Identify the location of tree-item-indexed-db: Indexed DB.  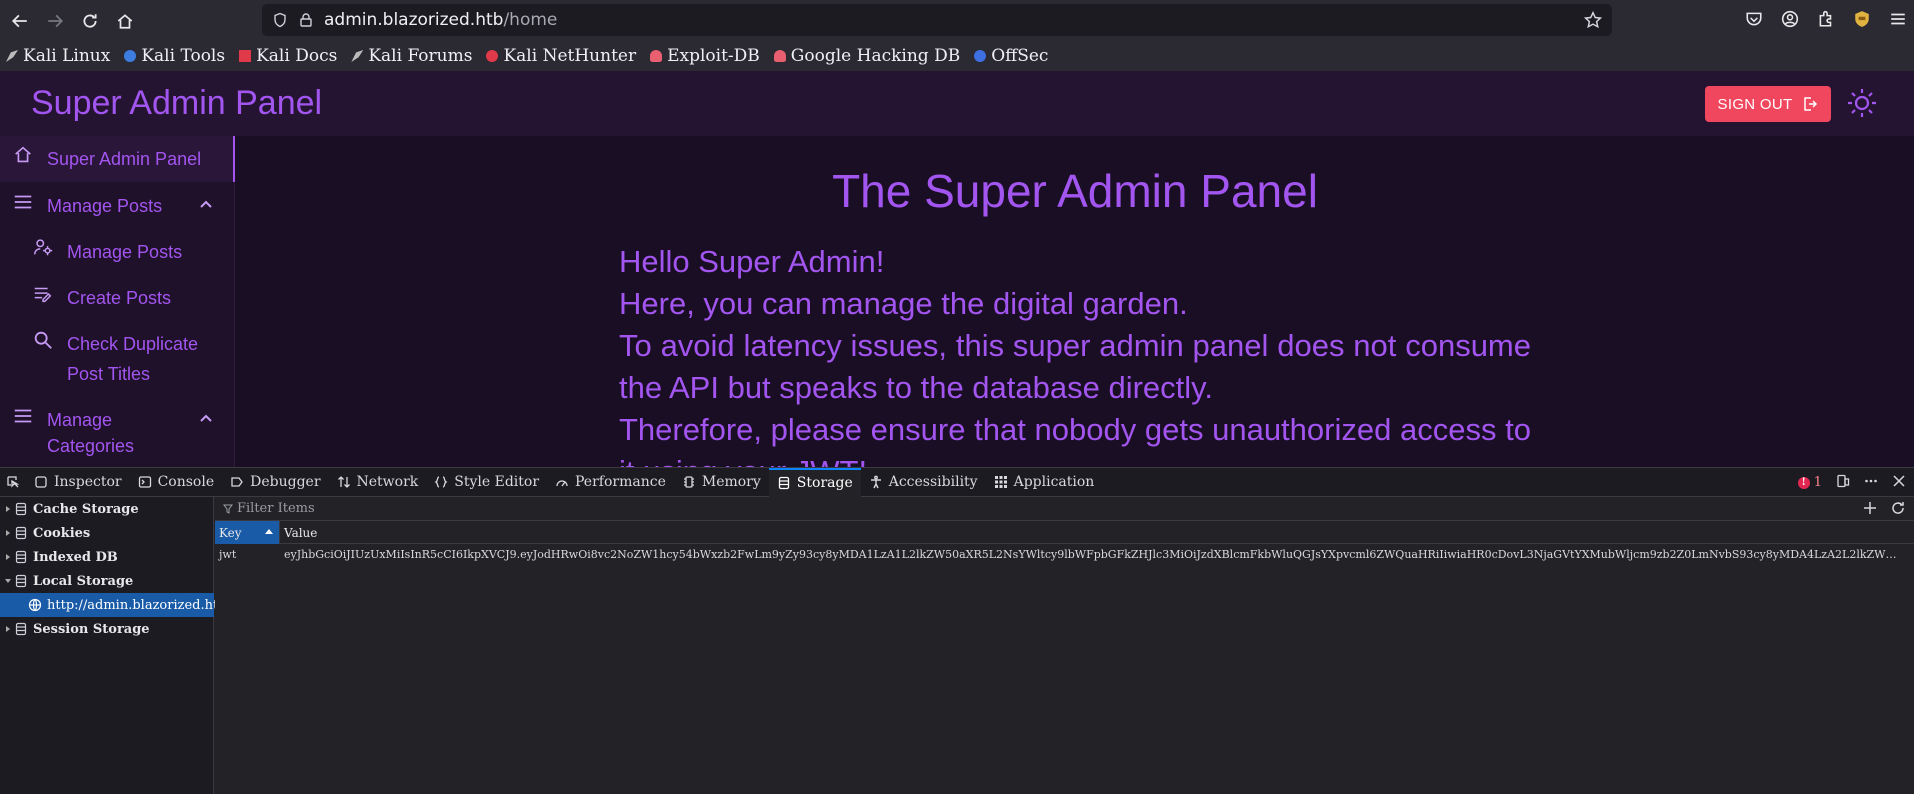
(107, 557).